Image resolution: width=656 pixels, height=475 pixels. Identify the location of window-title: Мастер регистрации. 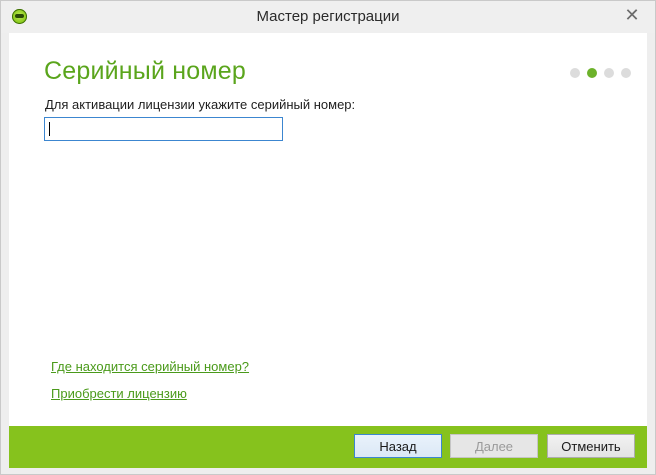
(328, 16).